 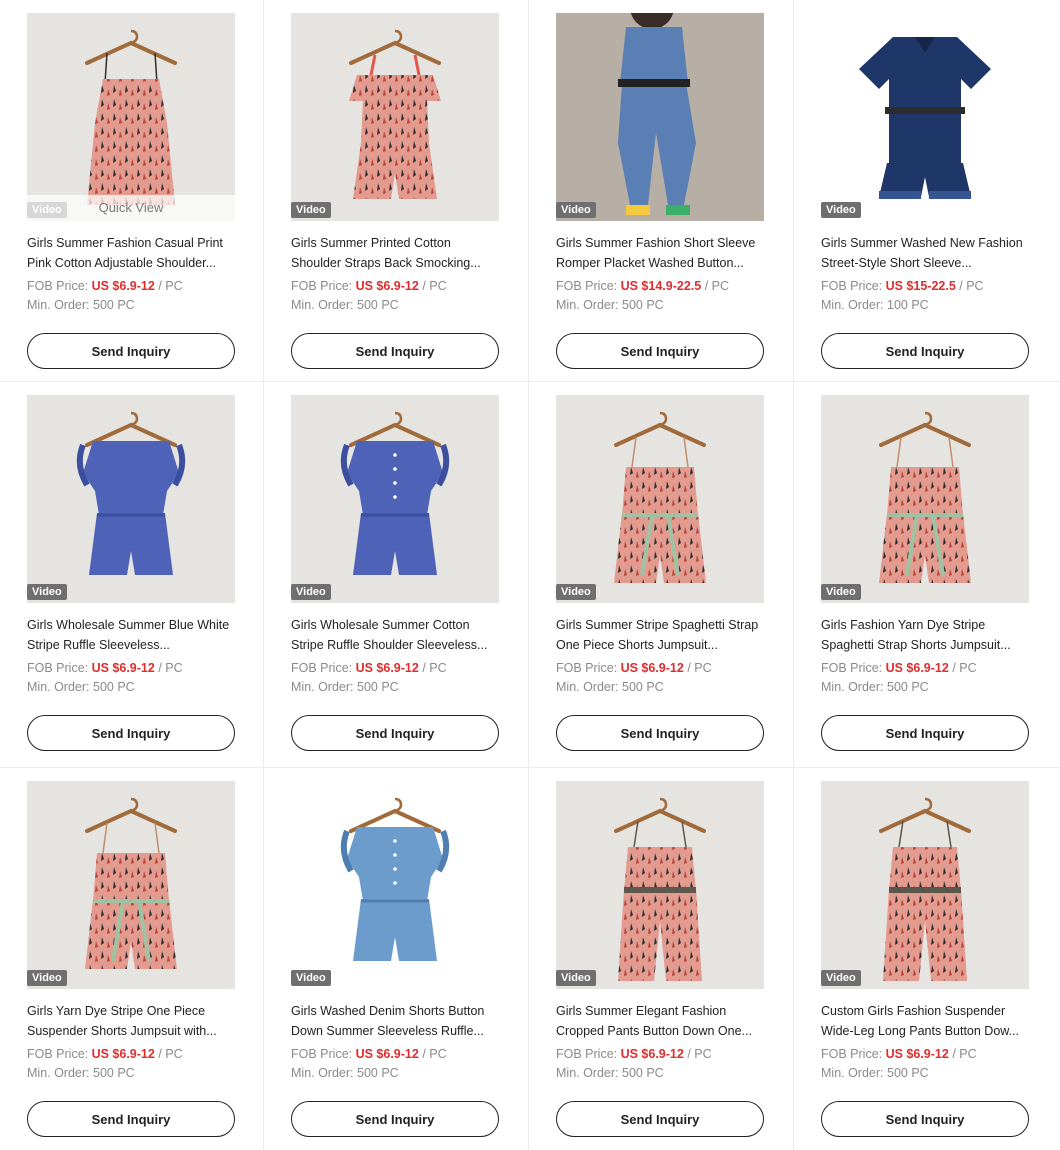 I want to click on price-value: US $15-22.5, so click(x=922, y=286).